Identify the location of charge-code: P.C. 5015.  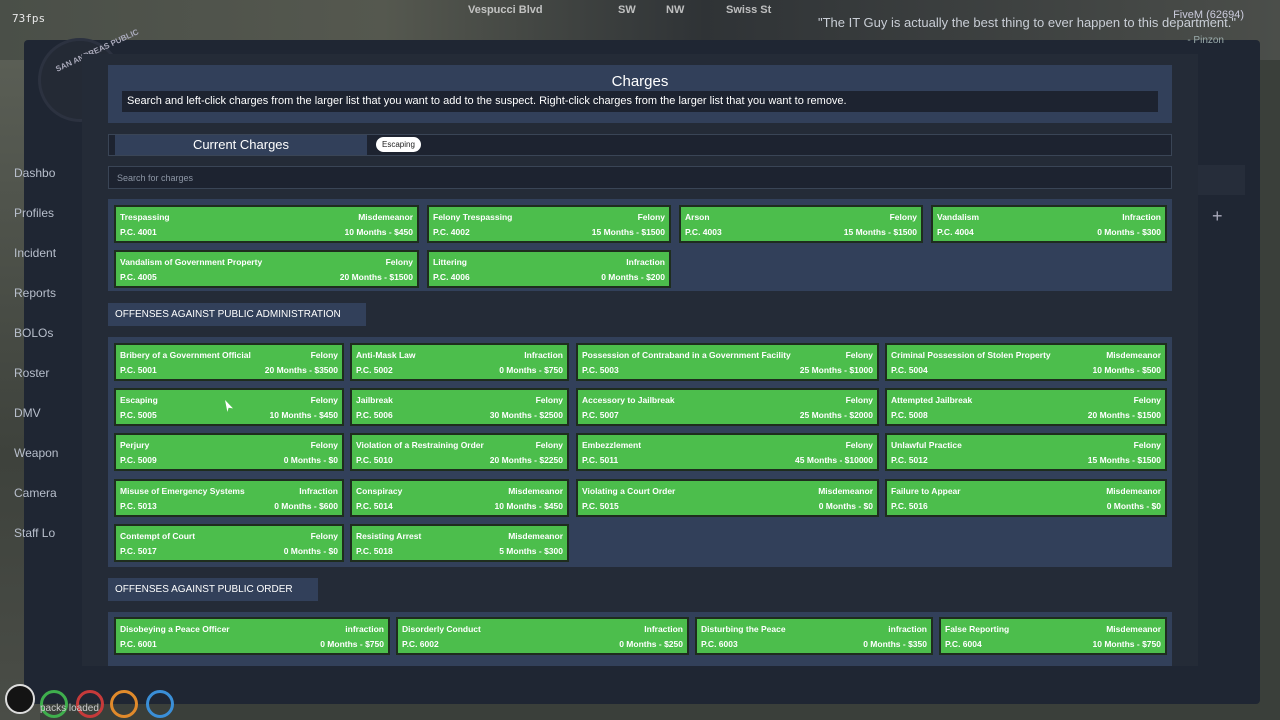
(600, 506).